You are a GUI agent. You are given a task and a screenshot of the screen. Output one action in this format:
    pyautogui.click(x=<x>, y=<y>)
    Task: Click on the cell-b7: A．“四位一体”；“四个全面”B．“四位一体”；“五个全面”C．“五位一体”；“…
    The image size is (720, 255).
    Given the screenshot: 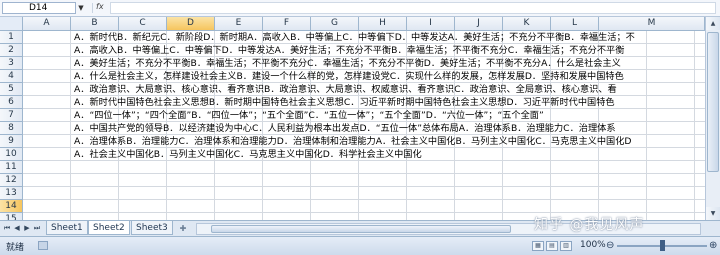 What is the action you would take?
    pyautogui.click(x=309, y=115)
    